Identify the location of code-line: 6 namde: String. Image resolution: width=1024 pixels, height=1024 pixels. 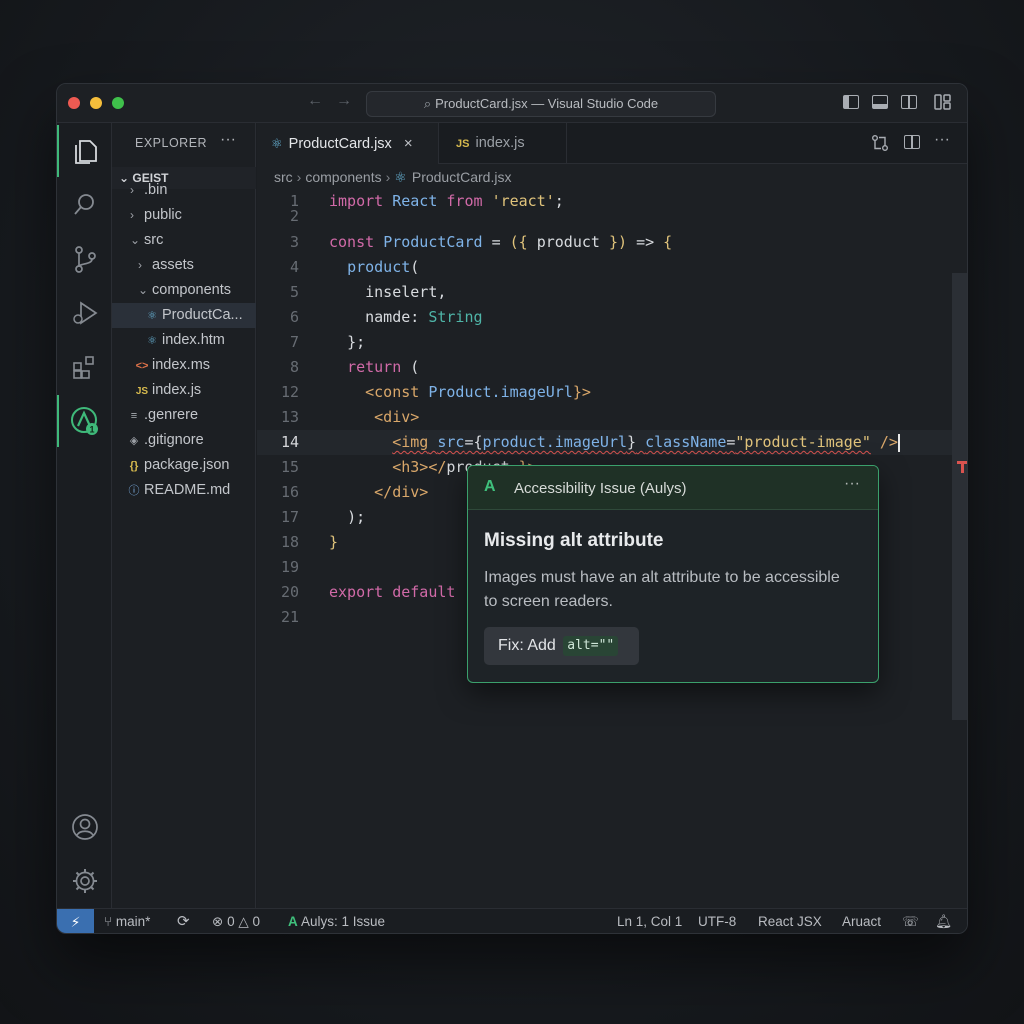
(612, 317).